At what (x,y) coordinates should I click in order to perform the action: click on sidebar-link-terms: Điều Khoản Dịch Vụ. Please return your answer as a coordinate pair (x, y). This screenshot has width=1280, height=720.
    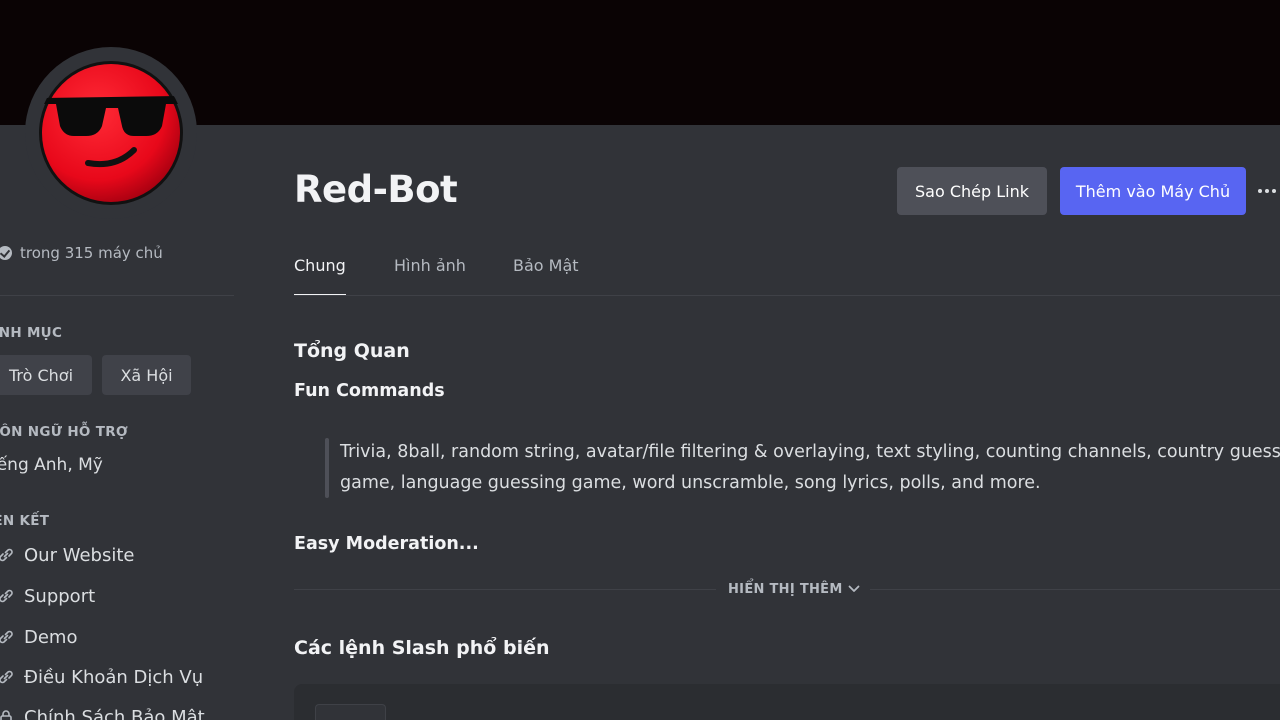
    Looking at the image, I should click on (101, 677).